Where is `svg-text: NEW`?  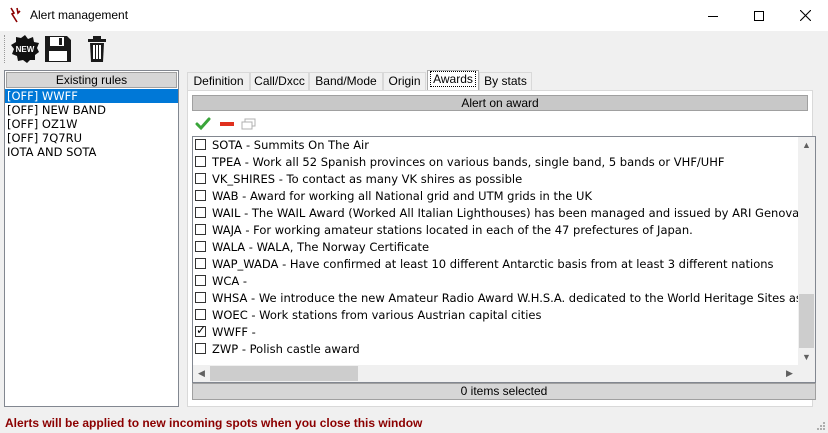
svg-text: NEW is located at coordinates (25, 49).